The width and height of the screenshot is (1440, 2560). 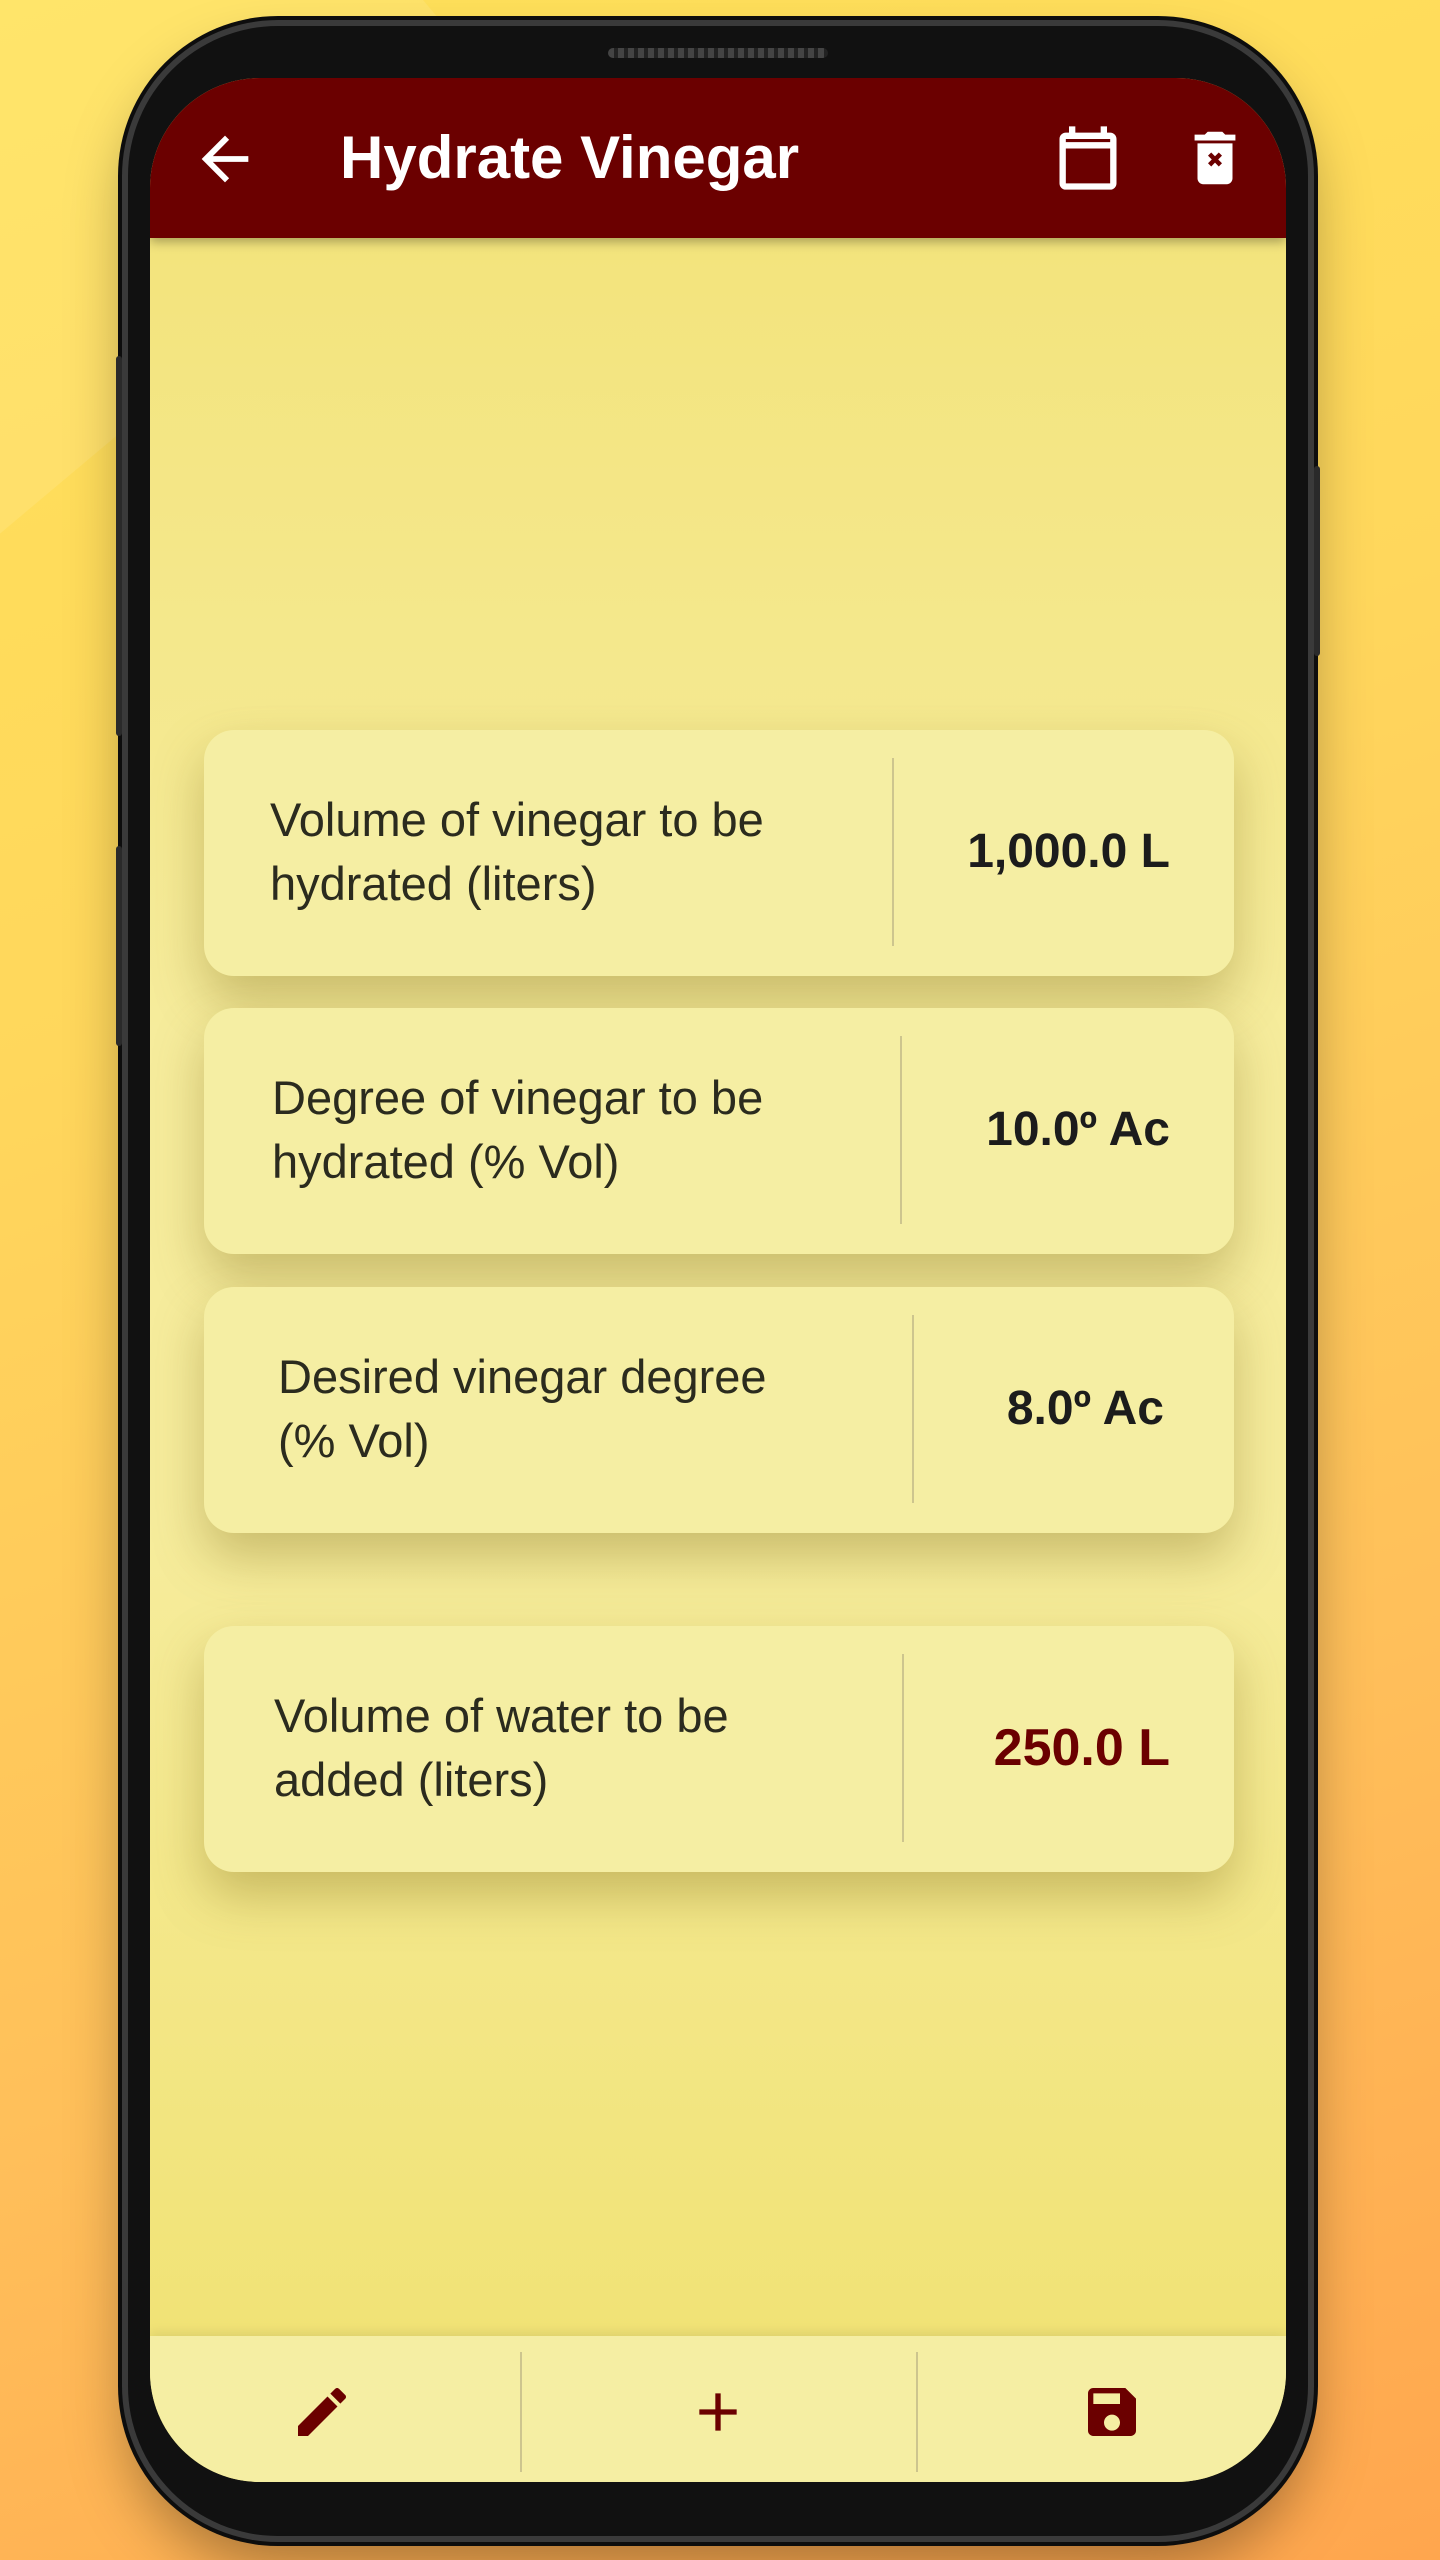 What do you see at coordinates (518, 1129) in the screenshot?
I see `field-label: Degree of vinegar to be hydrated (% Vol)` at bounding box center [518, 1129].